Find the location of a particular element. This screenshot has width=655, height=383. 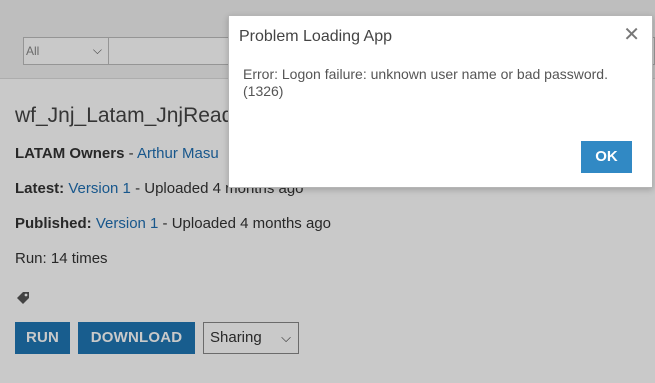

dialog-title: Problem Loading App is located at coordinates (315, 36).